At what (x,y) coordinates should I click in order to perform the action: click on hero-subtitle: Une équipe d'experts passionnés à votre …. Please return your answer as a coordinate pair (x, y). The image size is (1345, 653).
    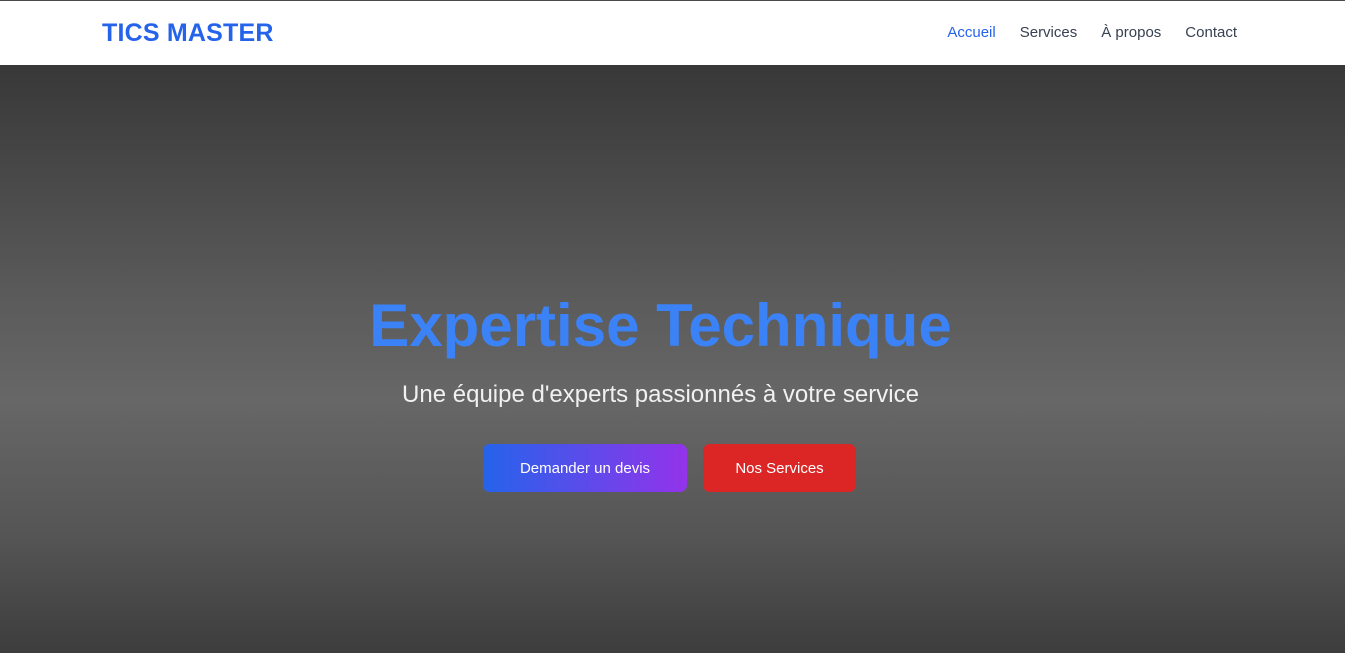
    Looking at the image, I should click on (660, 394).